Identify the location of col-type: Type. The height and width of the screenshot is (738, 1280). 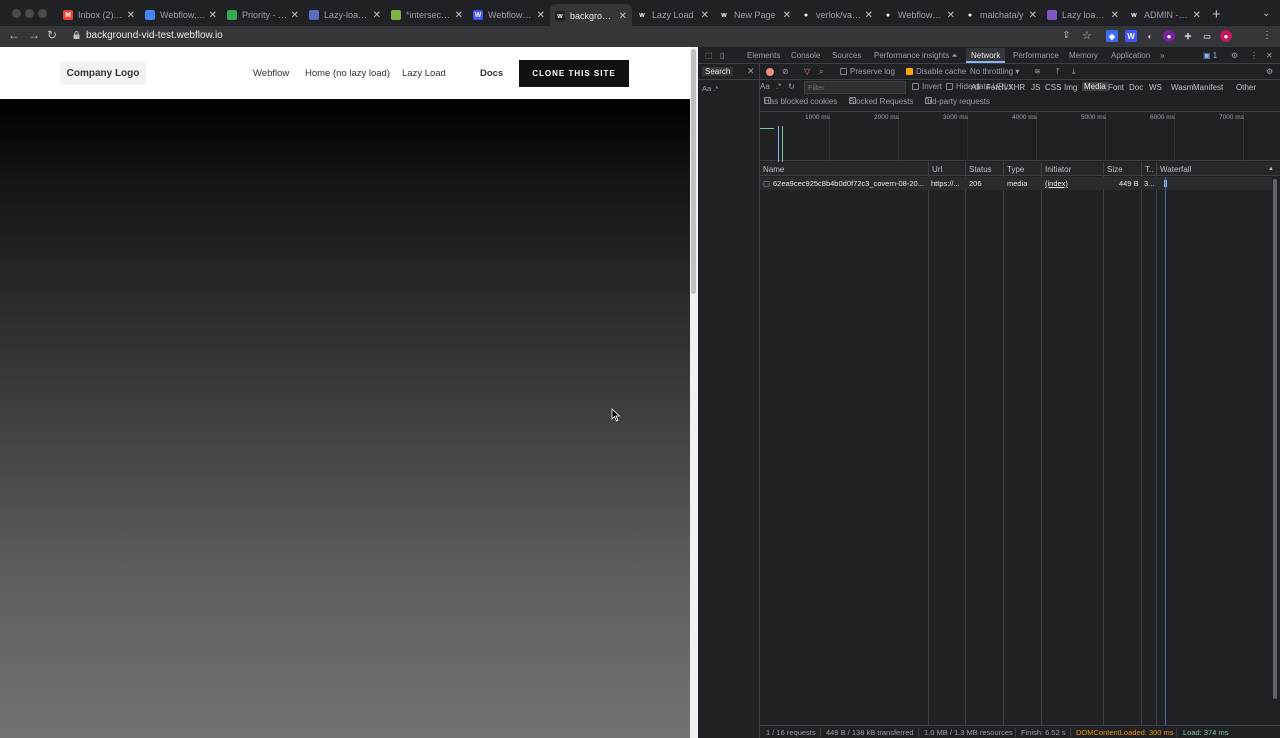
(1015, 169).